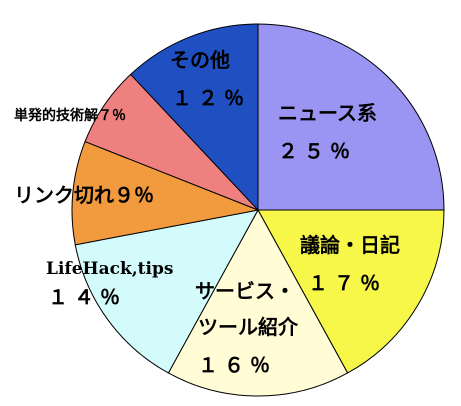 This screenshot has width=461, height=406. Describe the element at coordinates (70, 115) in the screenshot. I see `label-tech: 単発的技術解７％` at that location.